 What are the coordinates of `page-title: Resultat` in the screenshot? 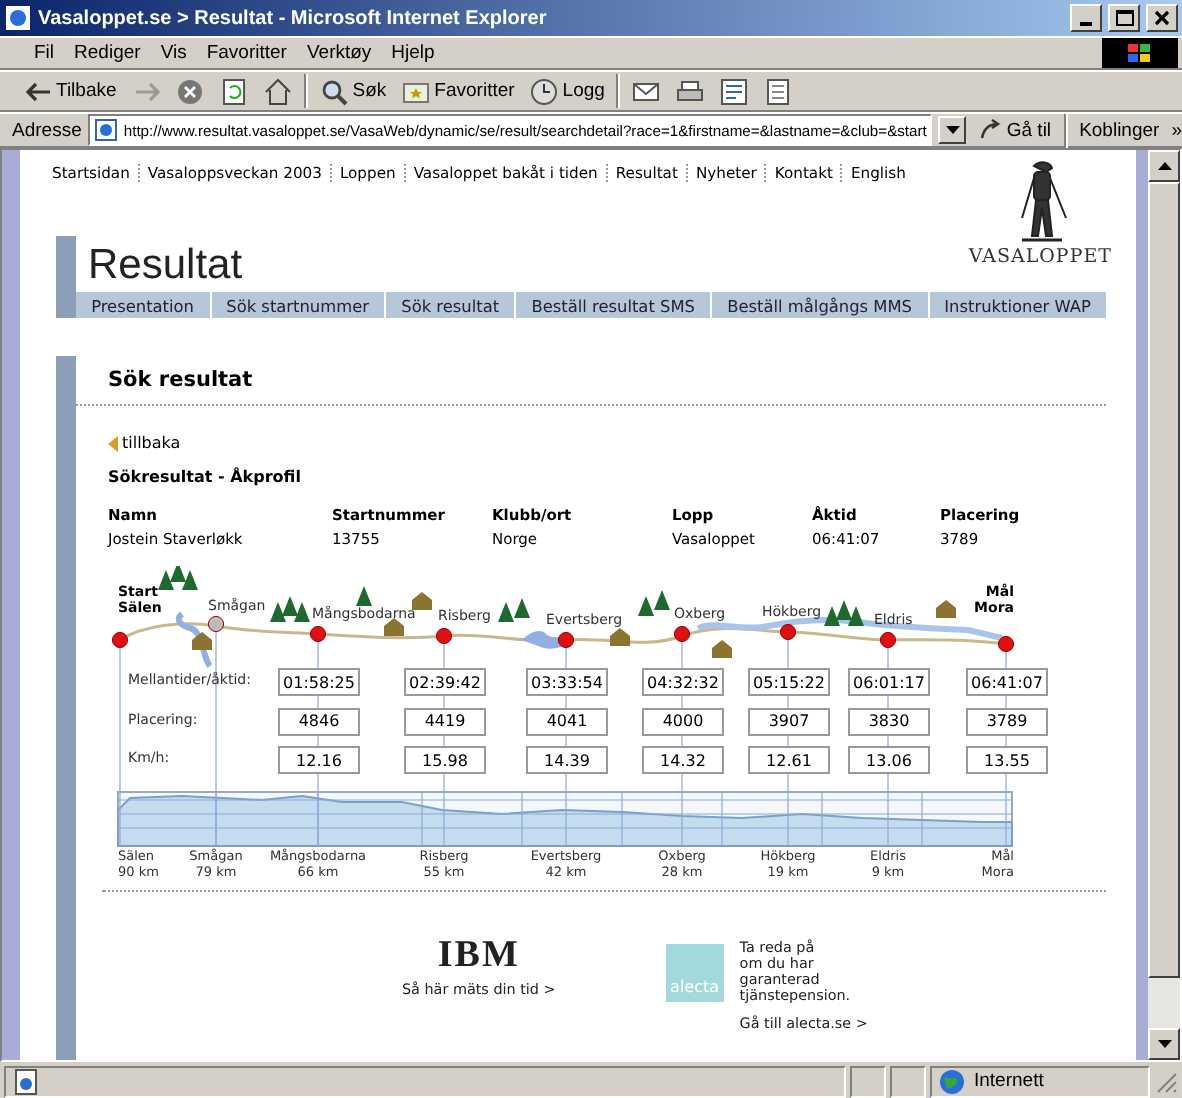 It's located at (164, 266).